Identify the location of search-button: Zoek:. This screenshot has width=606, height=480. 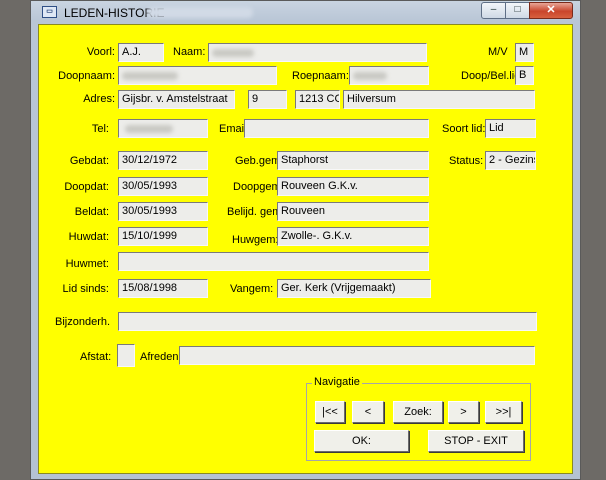
(418, 412).